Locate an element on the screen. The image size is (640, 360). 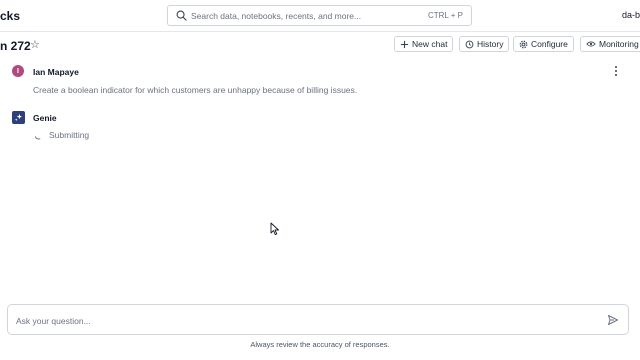
brand-logo-text: cks is located at coordinates (10, 16).